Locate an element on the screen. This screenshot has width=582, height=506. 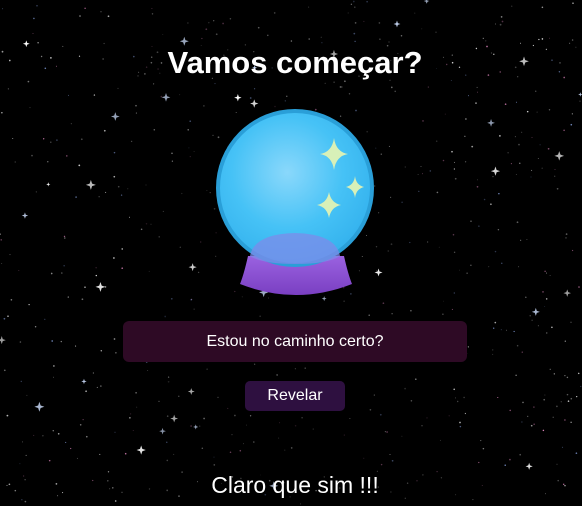
question-input is located at coordinates (295, 341).